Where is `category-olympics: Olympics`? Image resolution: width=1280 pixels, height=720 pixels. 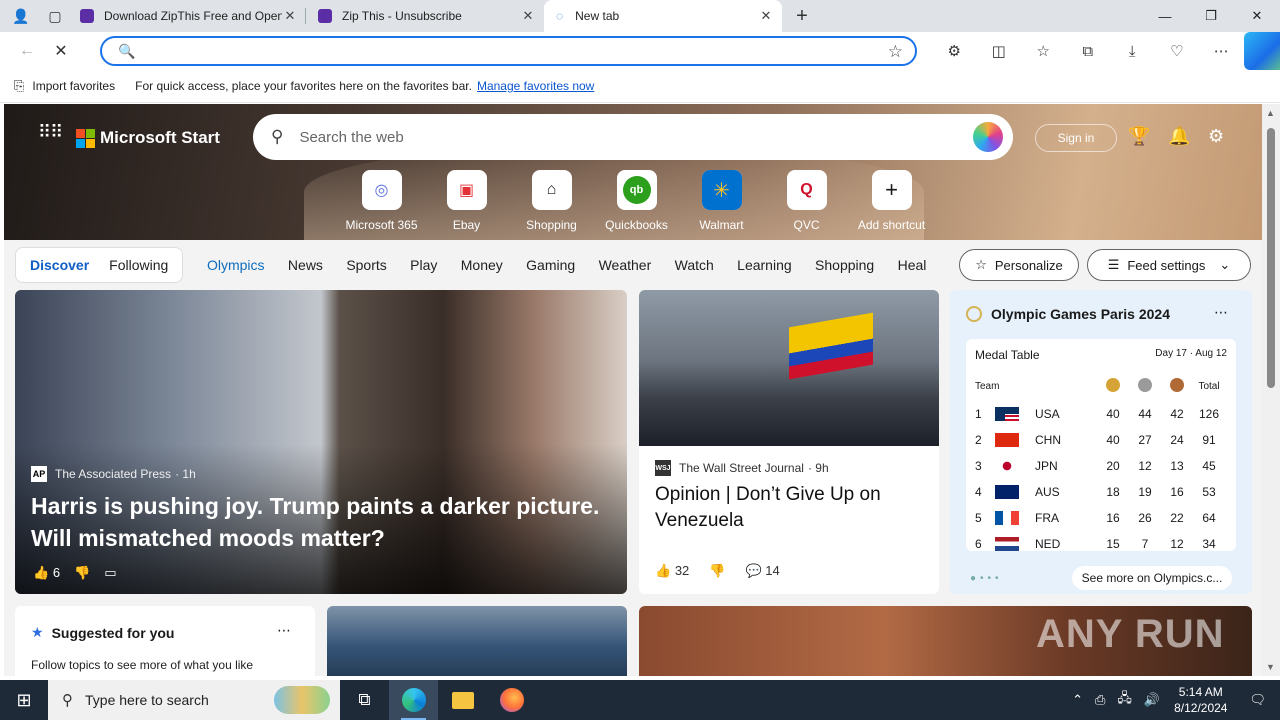 category-olympics: Olympics is located at coordinates (235, 265).